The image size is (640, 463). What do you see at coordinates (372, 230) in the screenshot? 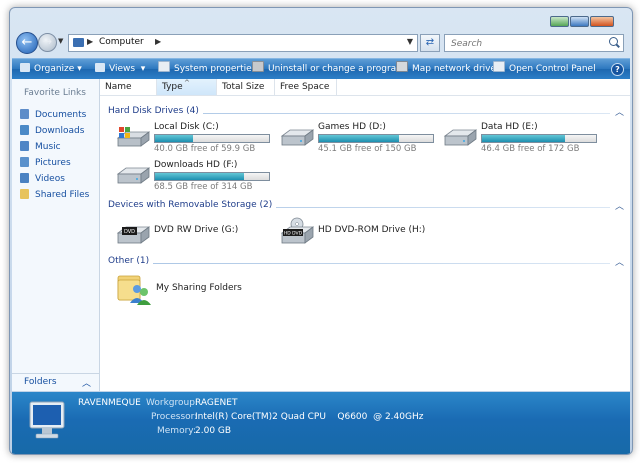
I see `device-name: HD DVD-ROM Drive (H:)` at bounding box center [372, 230].